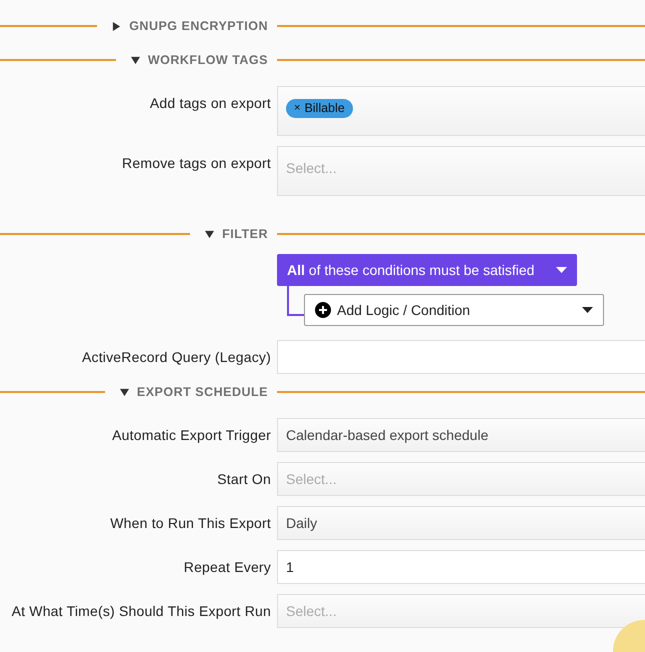  I want to click on section-title: FILTER, so click(246, 234).